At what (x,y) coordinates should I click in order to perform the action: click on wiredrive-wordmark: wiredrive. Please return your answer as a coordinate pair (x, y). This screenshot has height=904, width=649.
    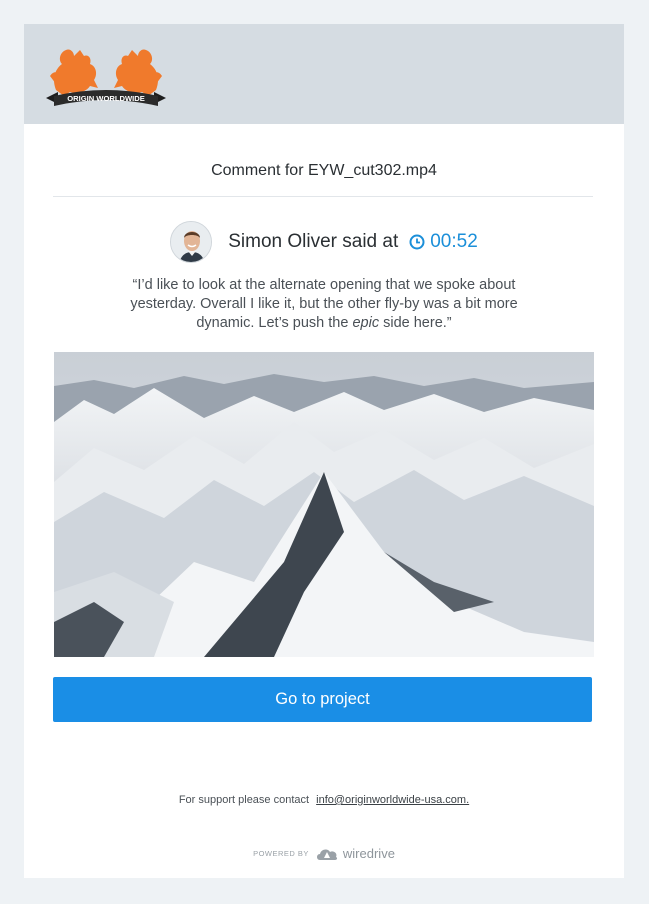
    Looking at the image, I should click on (368, 853).